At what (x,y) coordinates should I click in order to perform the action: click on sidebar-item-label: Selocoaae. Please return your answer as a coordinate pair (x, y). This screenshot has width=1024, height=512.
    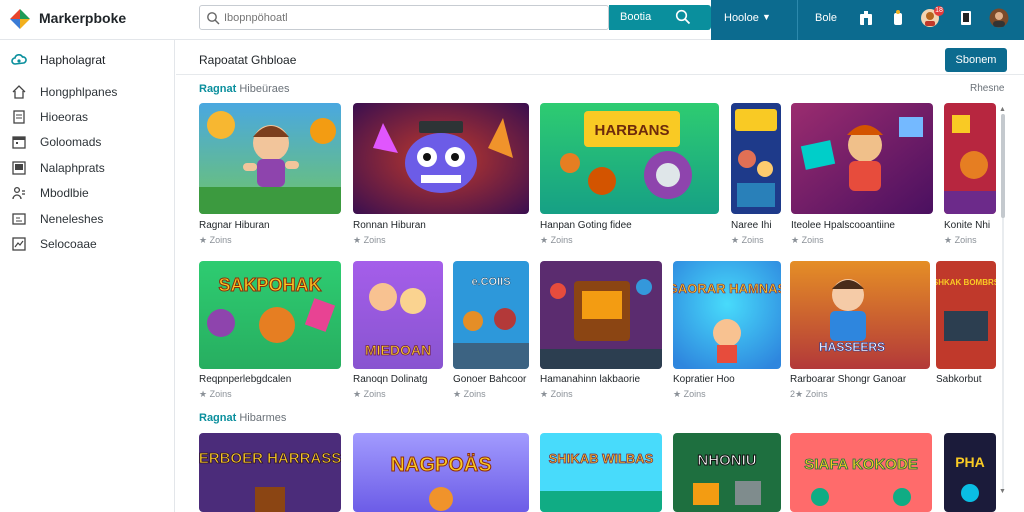
    Looking at the image, I should click on (68, 244).